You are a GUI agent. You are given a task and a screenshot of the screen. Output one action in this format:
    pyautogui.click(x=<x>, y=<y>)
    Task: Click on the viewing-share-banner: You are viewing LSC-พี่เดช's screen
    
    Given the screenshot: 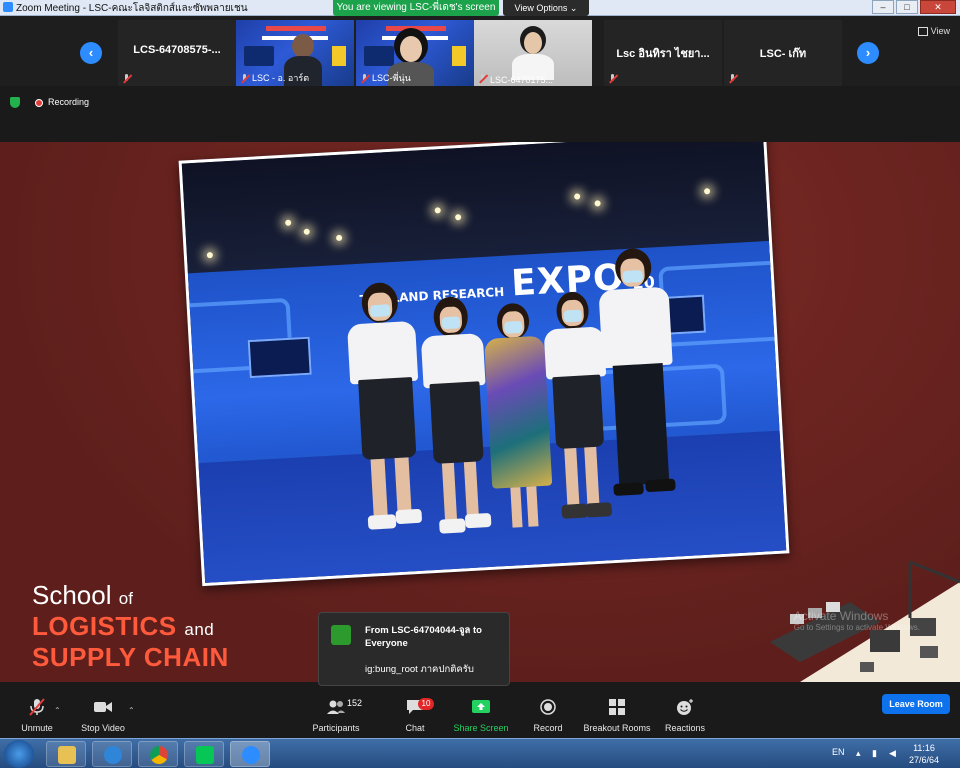 What is the action you would take?
    pyautogui.click(x=416, y=8)
    